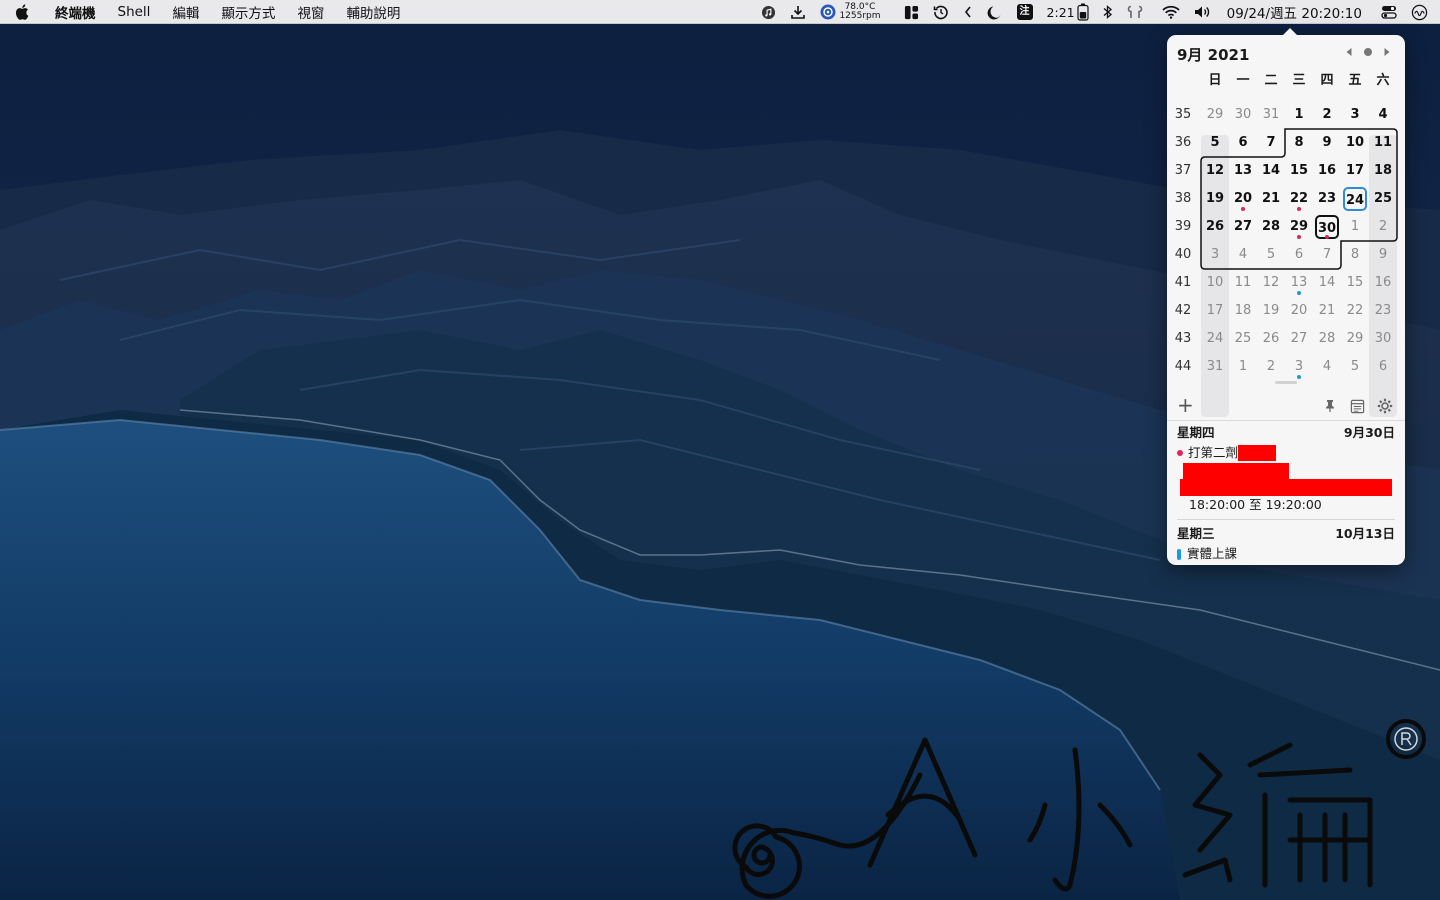  Describe the element at coordinates (310, 12) in the screenshot. I see `menu-window: 視窗` at that location.